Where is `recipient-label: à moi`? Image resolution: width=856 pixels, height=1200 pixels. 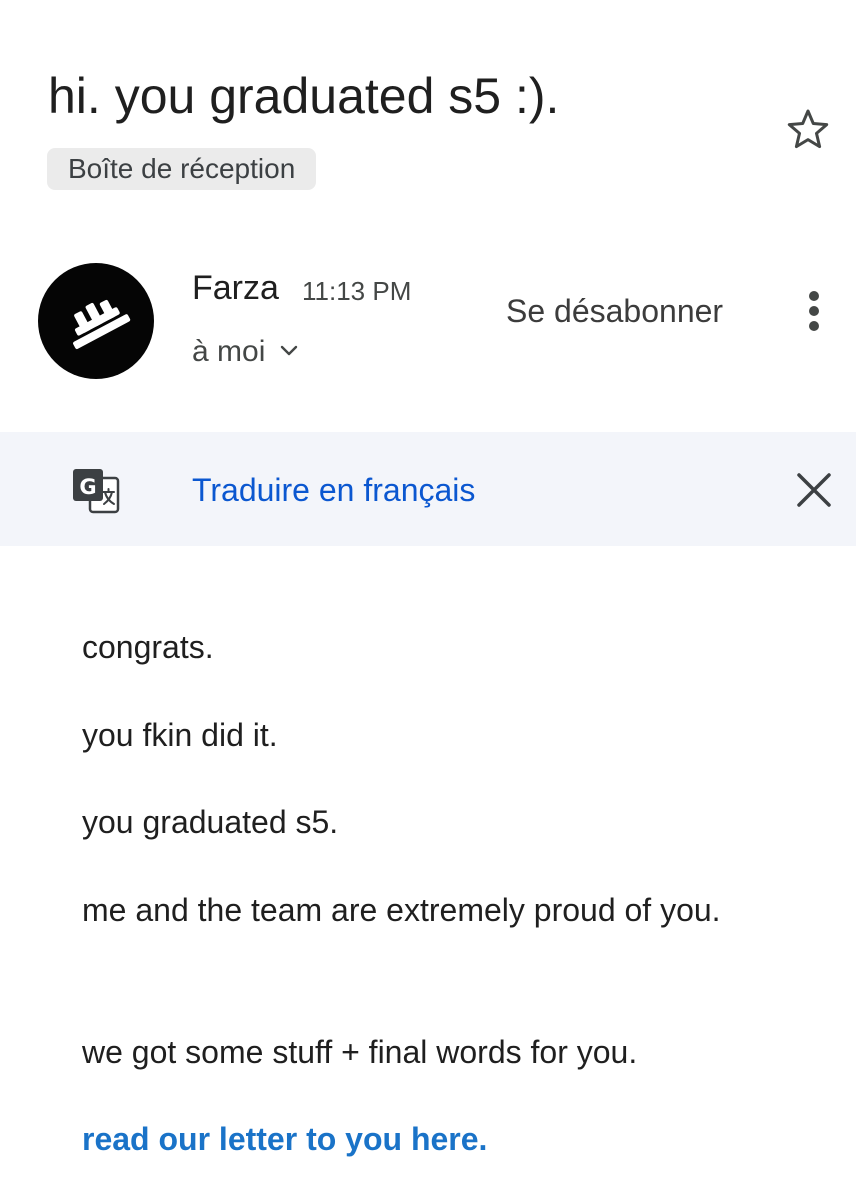 recipient-label: à moi is located at coordinates (229, 351).